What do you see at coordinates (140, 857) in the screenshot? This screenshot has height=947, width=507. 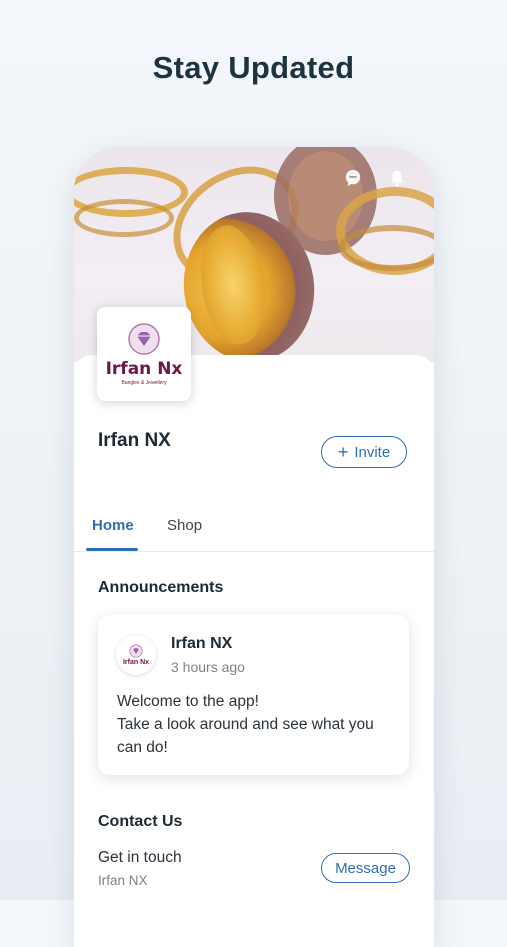 I see `contact-line: Get in touch` at bounding box center [140, 857].